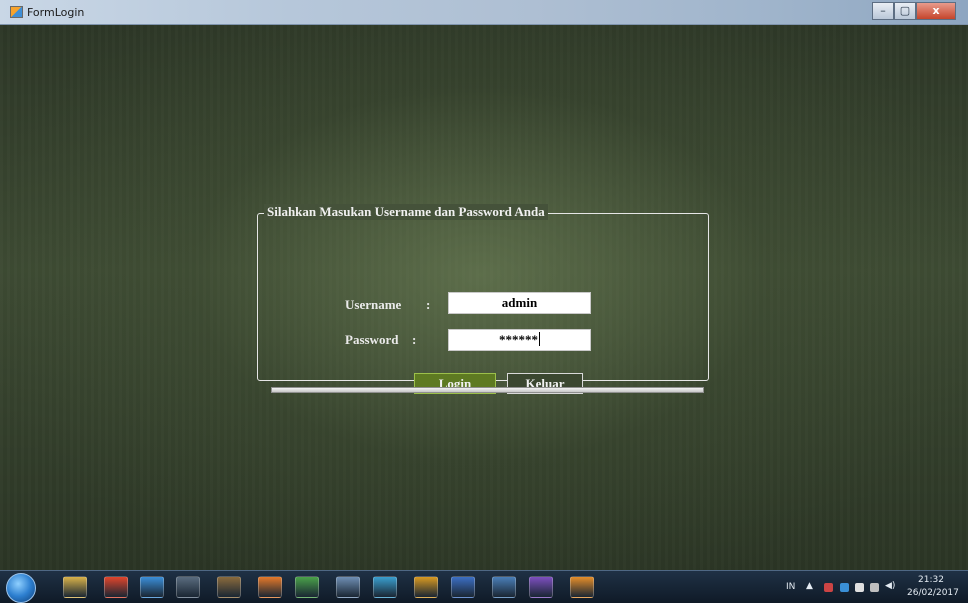 This screenshot has height=603, width=968. I want to click on sync-tray-icon, so click(844, 587).